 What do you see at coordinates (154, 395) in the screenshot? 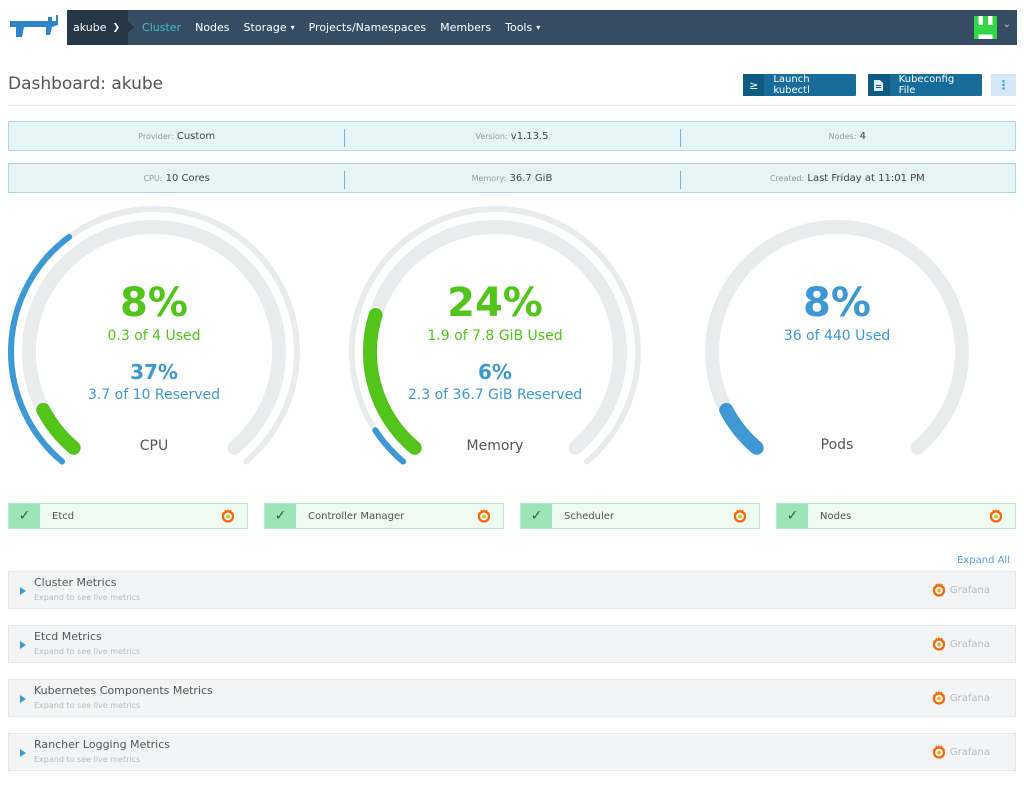
I see `cpu-reserved-label: 3.7 of 10 Reserved` at bounding box center [154, 395].